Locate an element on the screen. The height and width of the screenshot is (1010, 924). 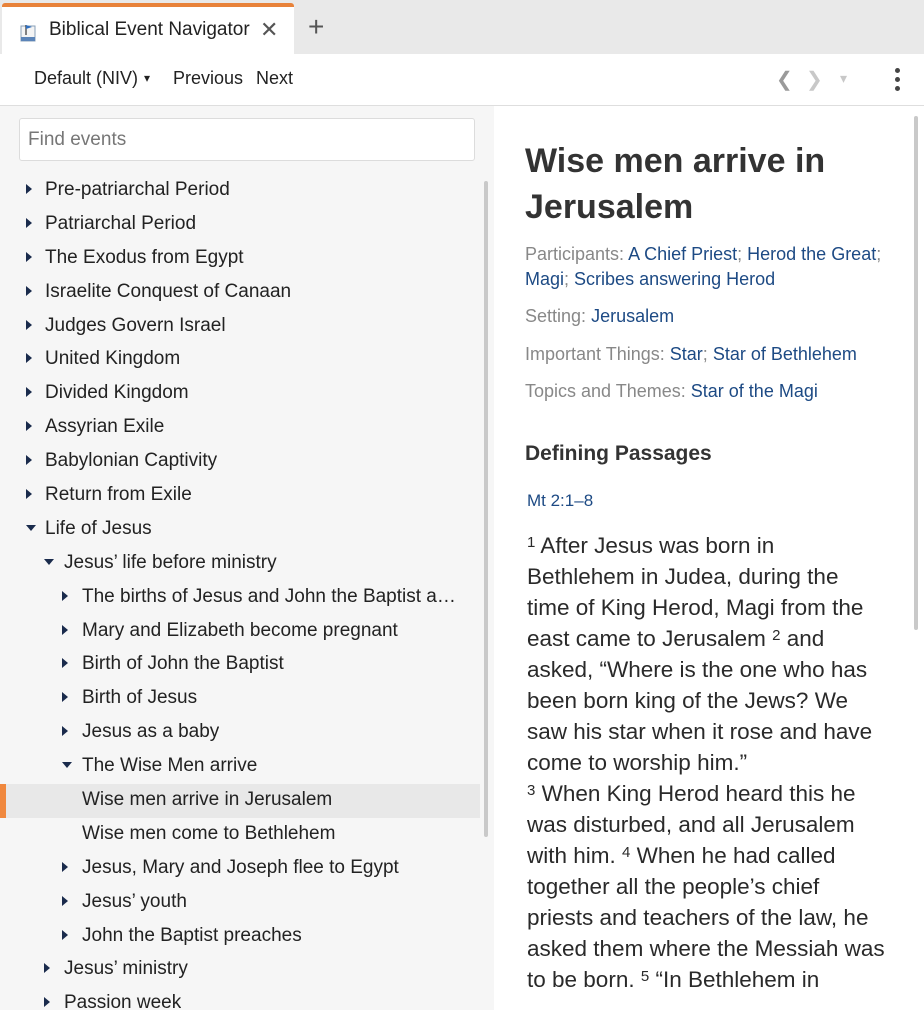
forward-arrow-icon: ❯ is located at coordinates (814, 79).